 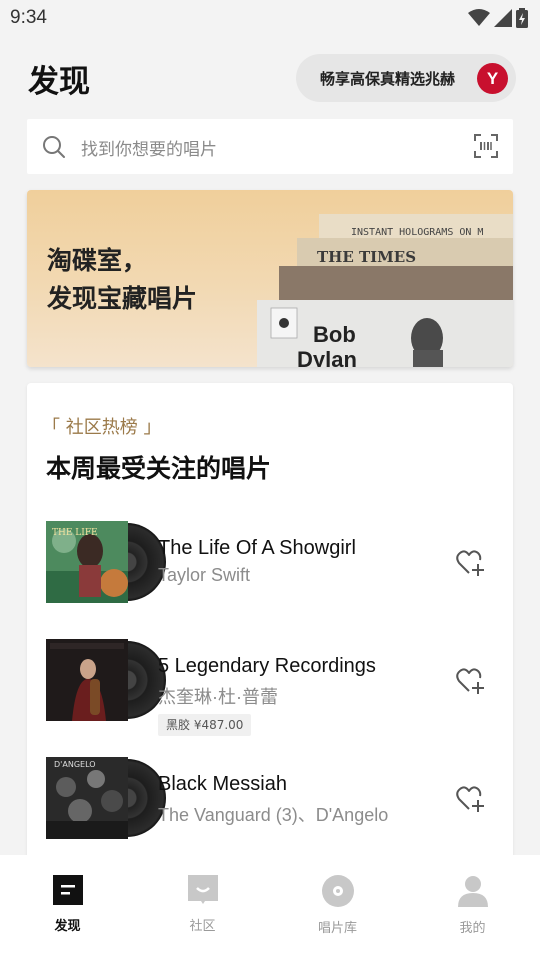 I want to click on record-title: Black Messiah, so click(x=222, y=784).